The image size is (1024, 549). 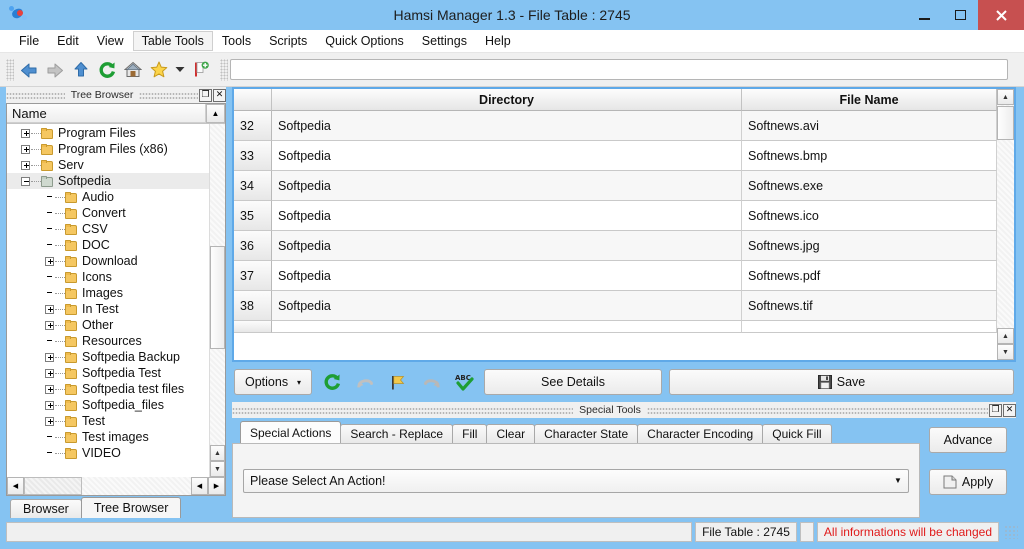 I want to click on tree-item: Test images, so click(x=108, y=437).